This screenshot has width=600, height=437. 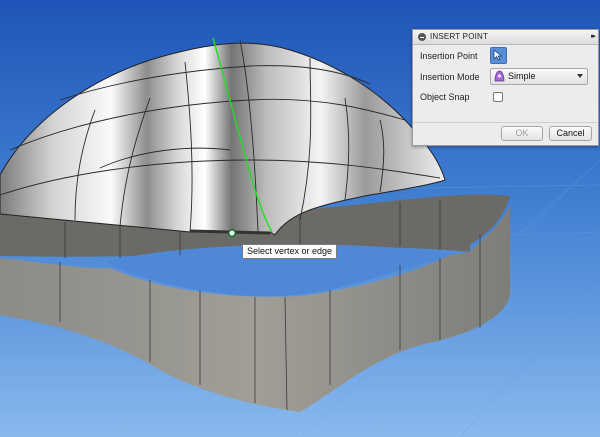 I want to click on dialog-titlebar: INSERT POINT ▸▸, so click(x=505, y=37).